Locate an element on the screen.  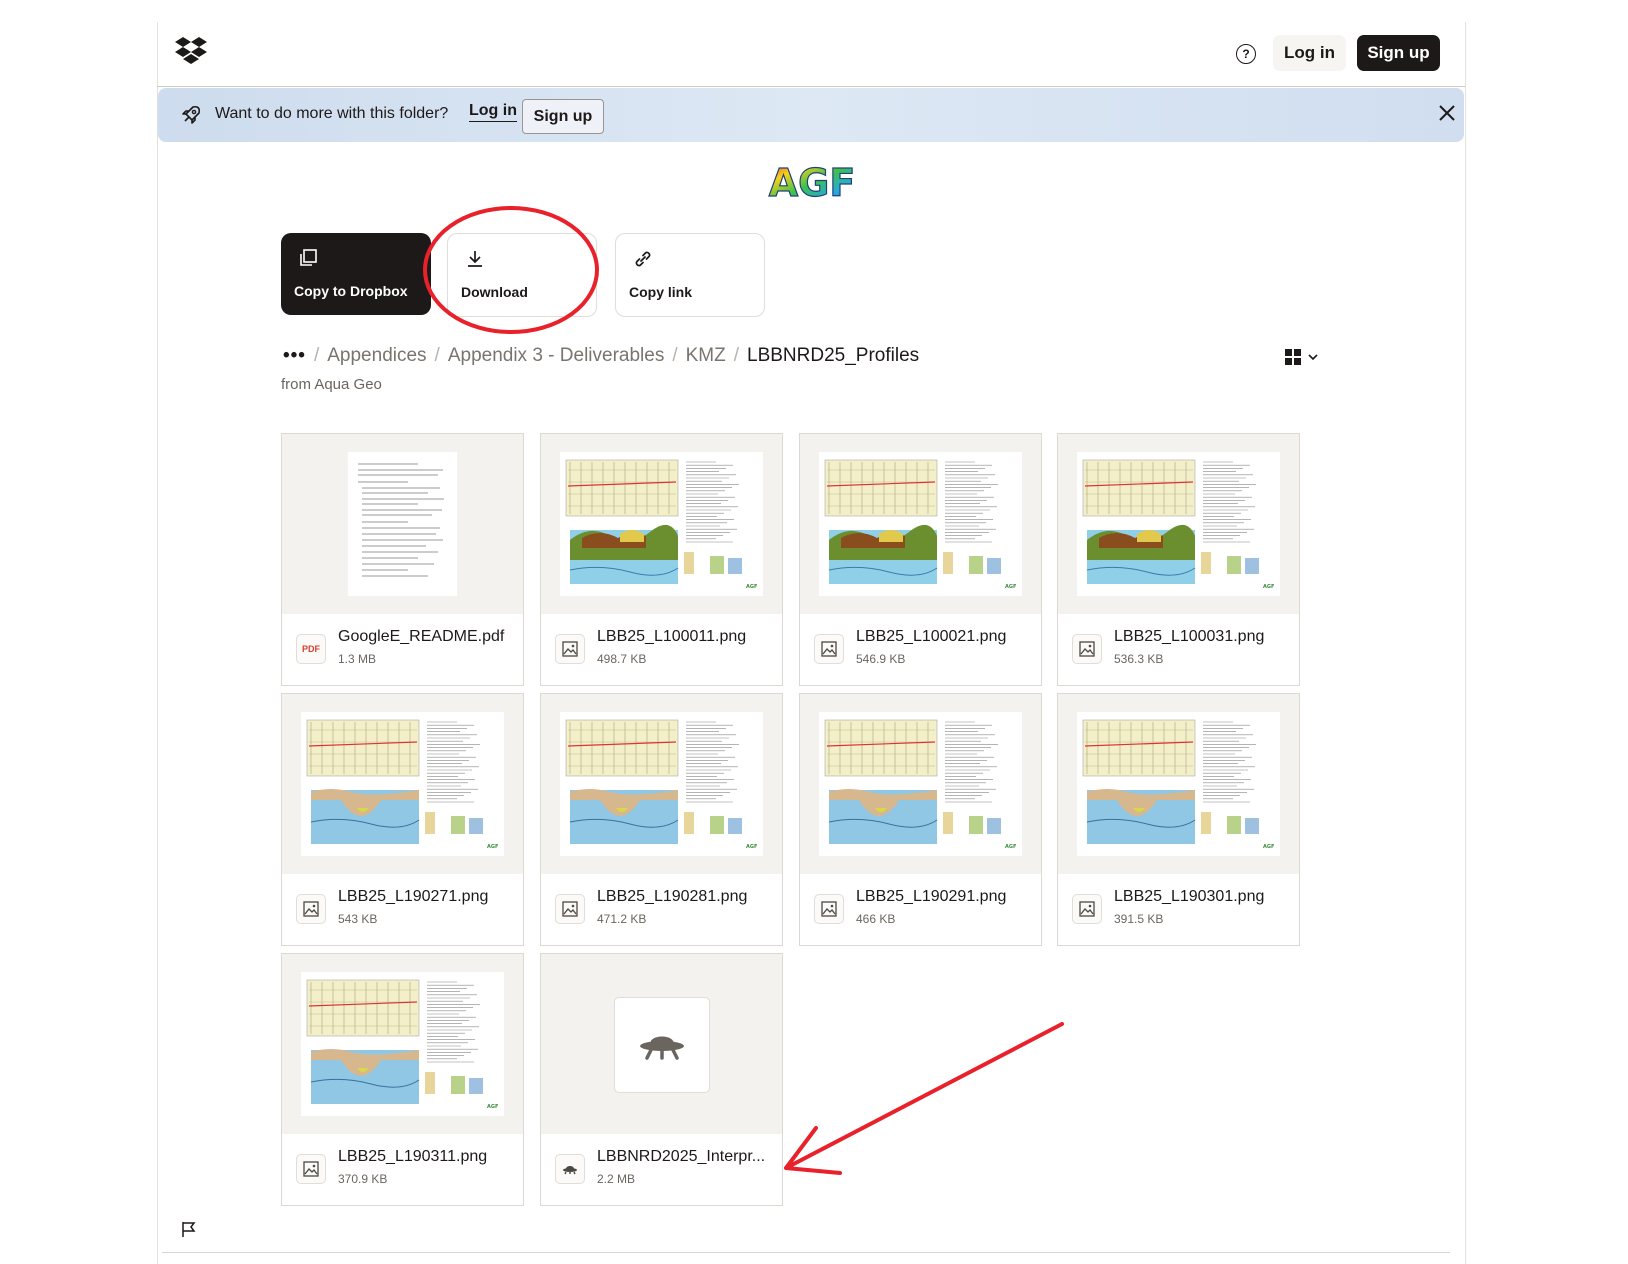
file-card: AGF LBB25_L100011.png 498.7 KB is located at coordinates (661, 559).